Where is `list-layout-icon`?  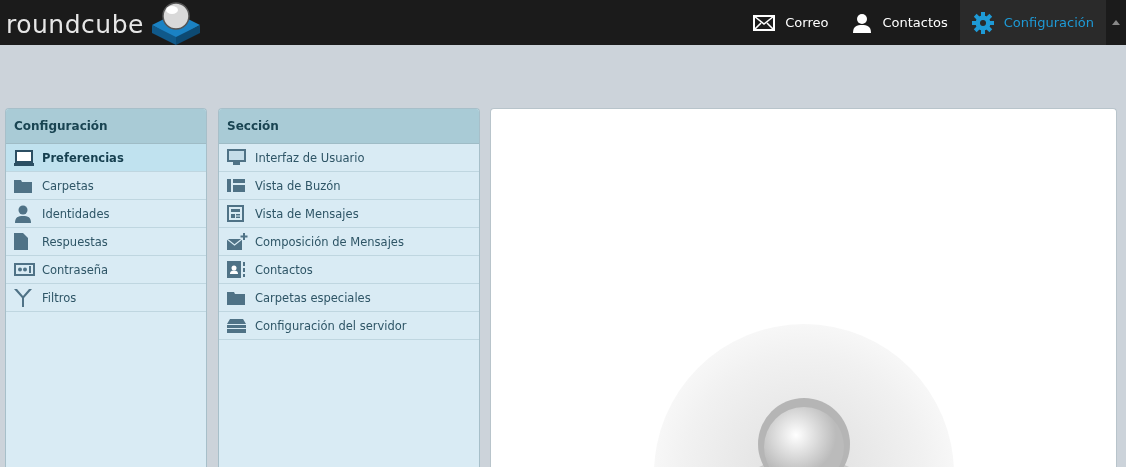
list-layout-icon is located at coordinates (236, 185).